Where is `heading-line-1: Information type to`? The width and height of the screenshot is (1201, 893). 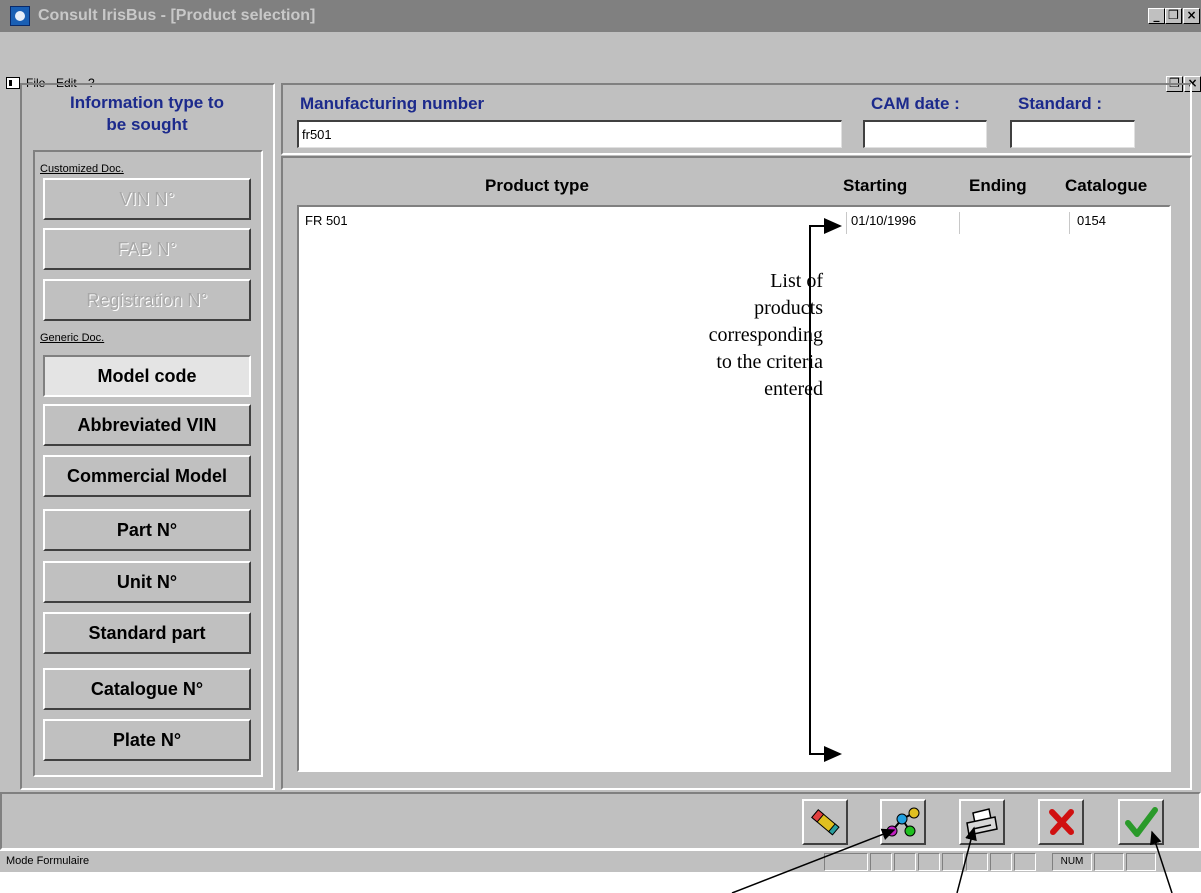
heading-line-1: Information type to is located at coordinates (147, 102).